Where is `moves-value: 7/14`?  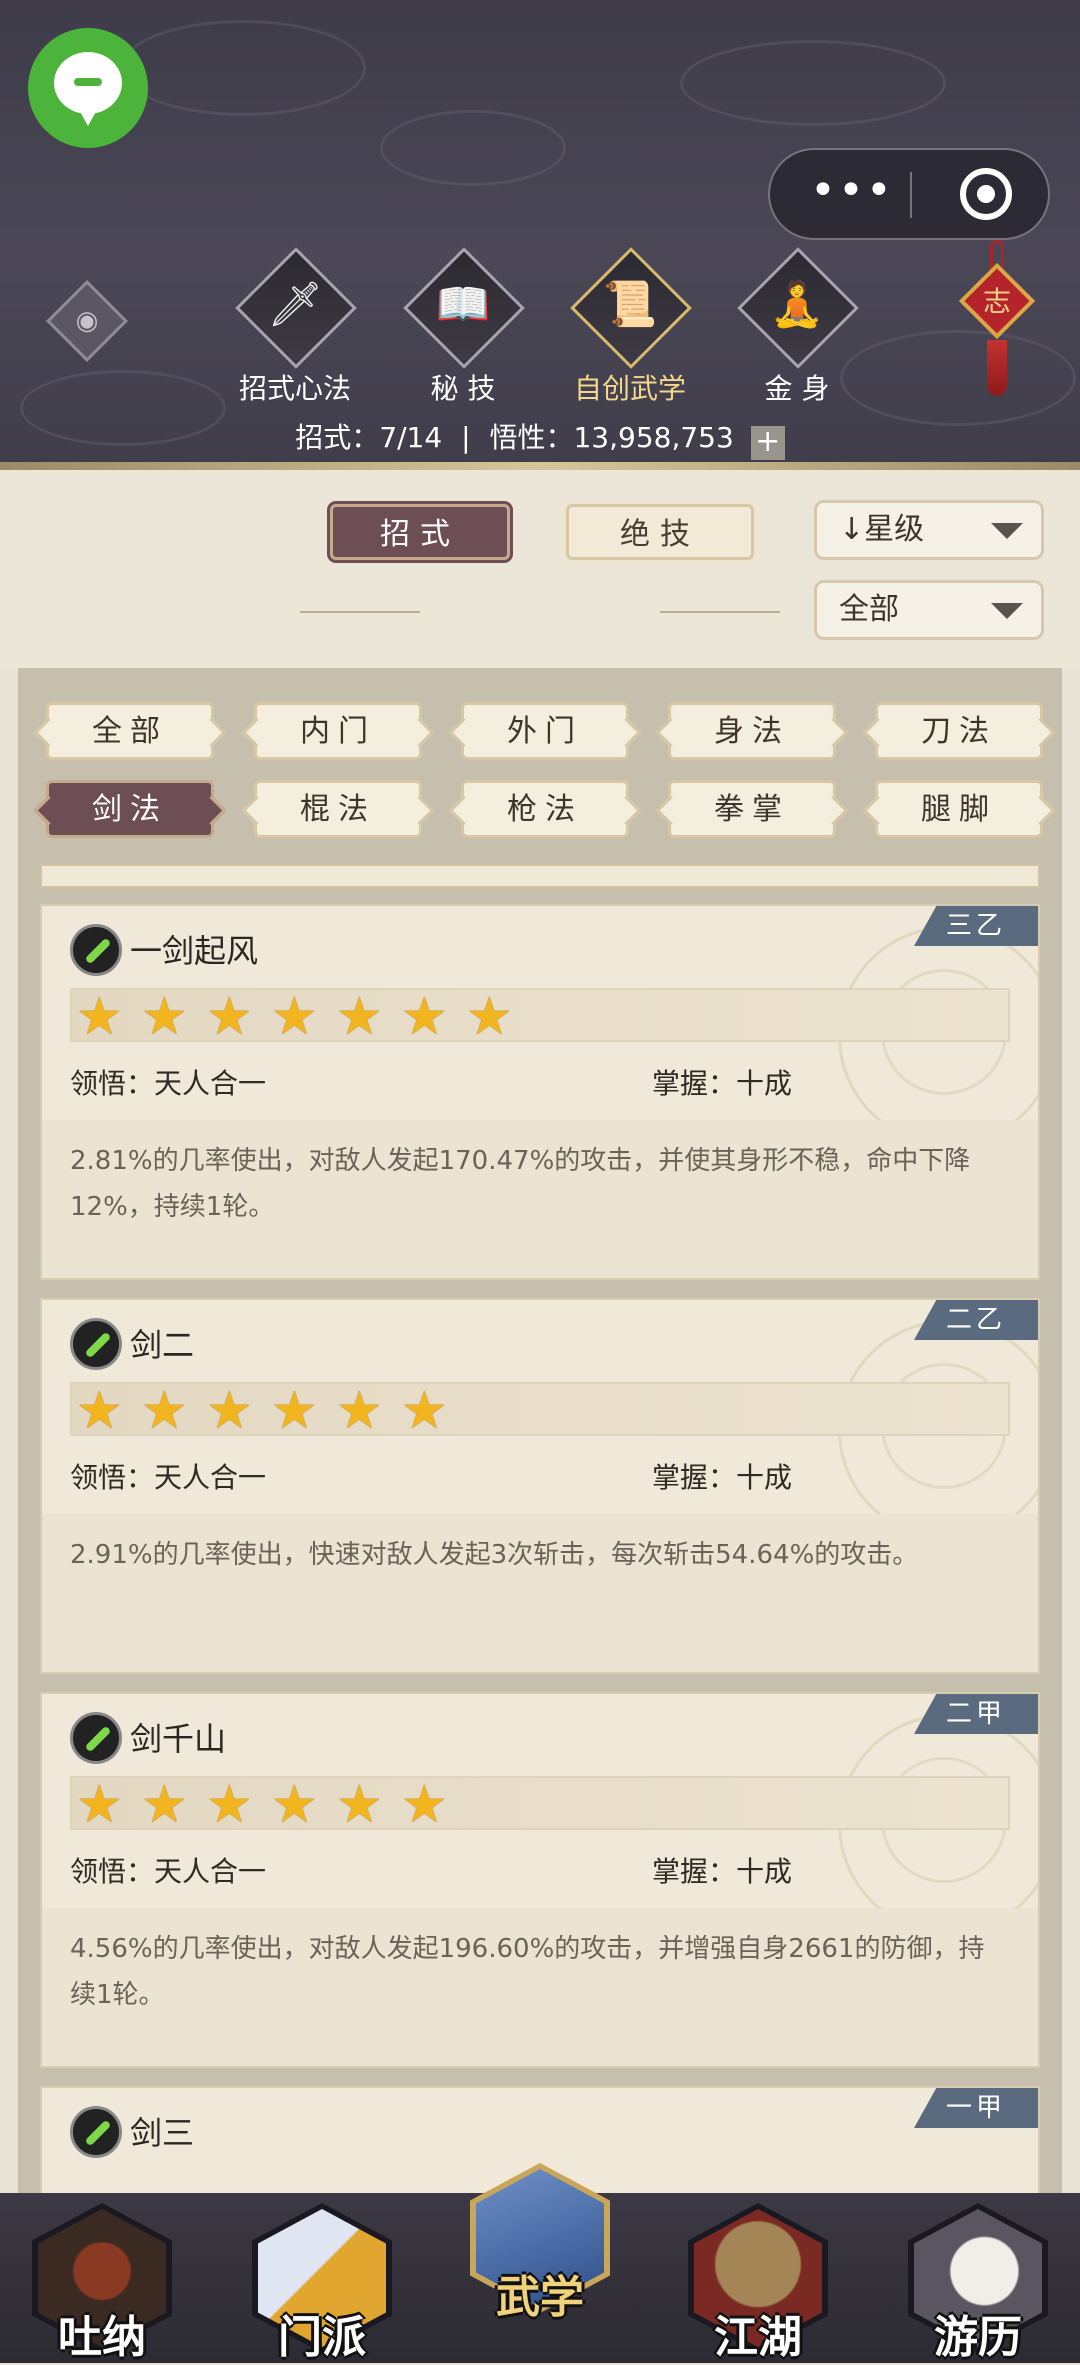 moves-value: 7/14 is located at coordinates (411, 437).